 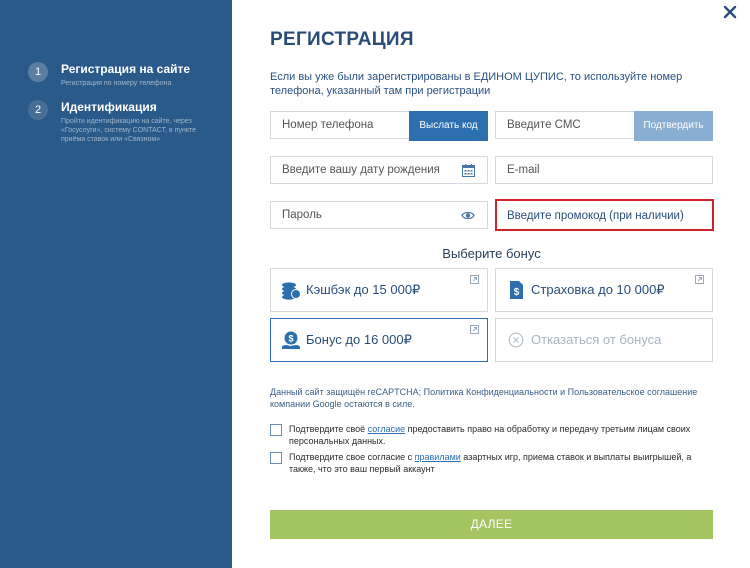 I want to click on step-title: Идентификация, so click(x=109, y=107).